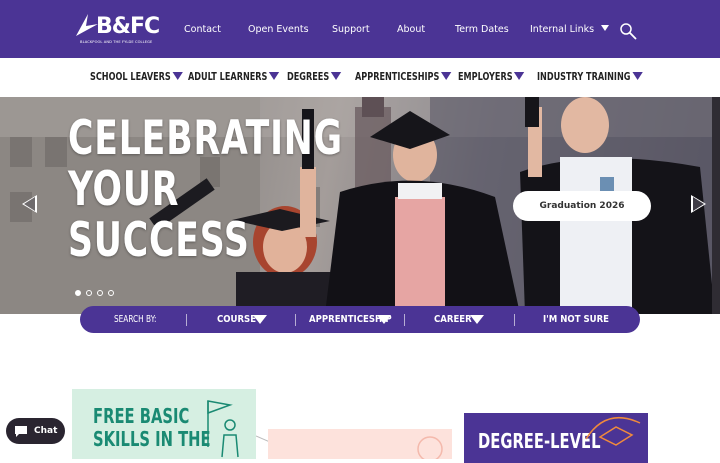 The width and height of the screenshot is (720, 463). I want to click on chat-label: Chat, so click(46, 431).